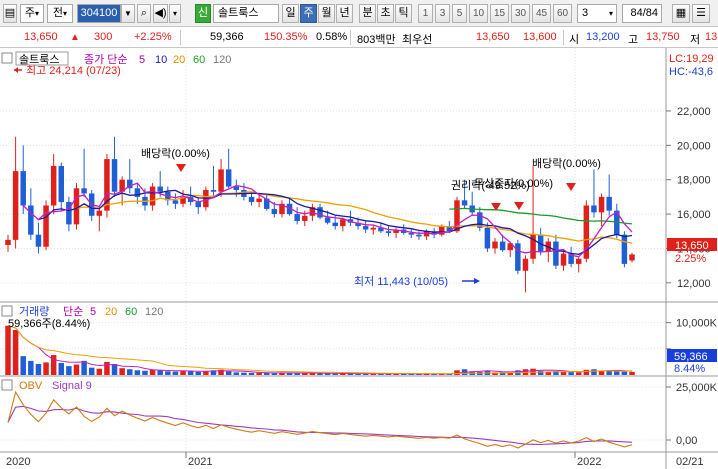 The height and width of the screenshot is (469, 718). What do you see at coordinates (541, 13) in the screenshot?
I see `minute-45-button: 45` at bounding box center [541, 13].